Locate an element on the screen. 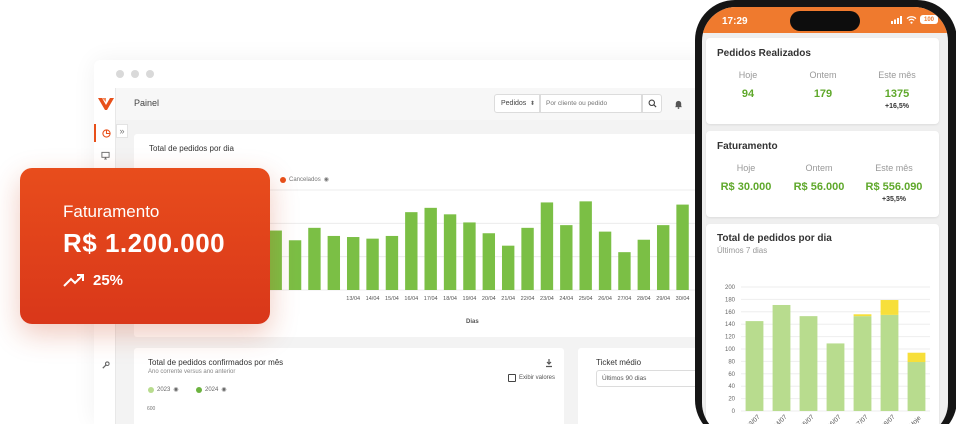  search-type-select: Pedidos ⬍ is located at coordinates (517, 103).